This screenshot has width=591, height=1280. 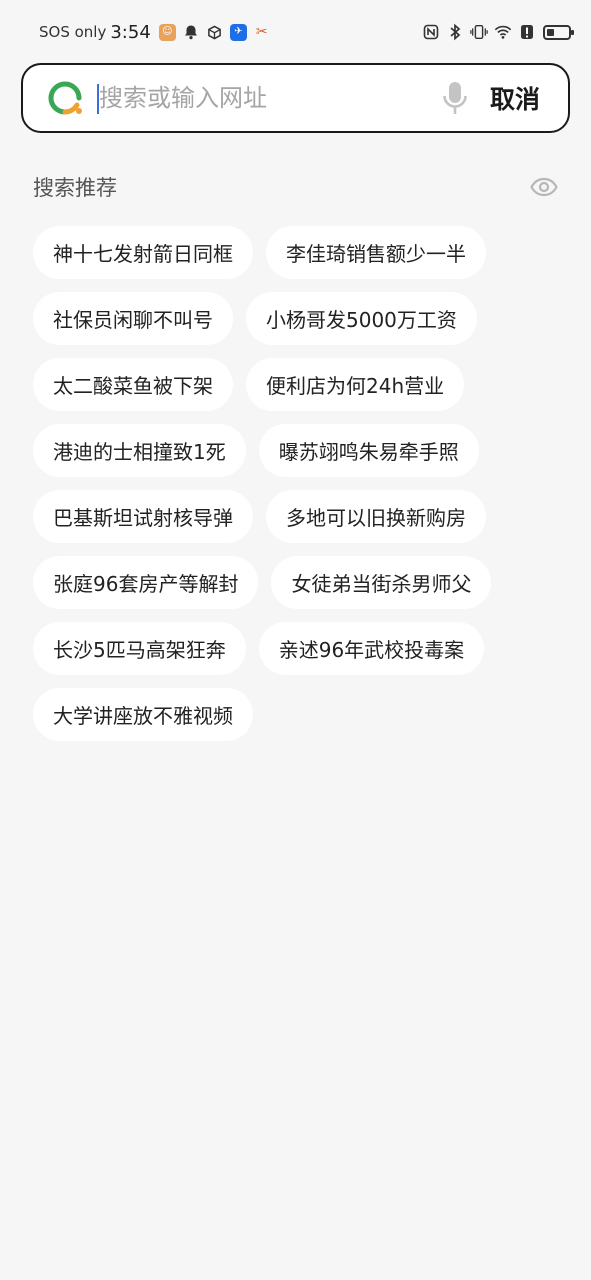 I want to click on nfc-icon, so click(x=431, y=32).